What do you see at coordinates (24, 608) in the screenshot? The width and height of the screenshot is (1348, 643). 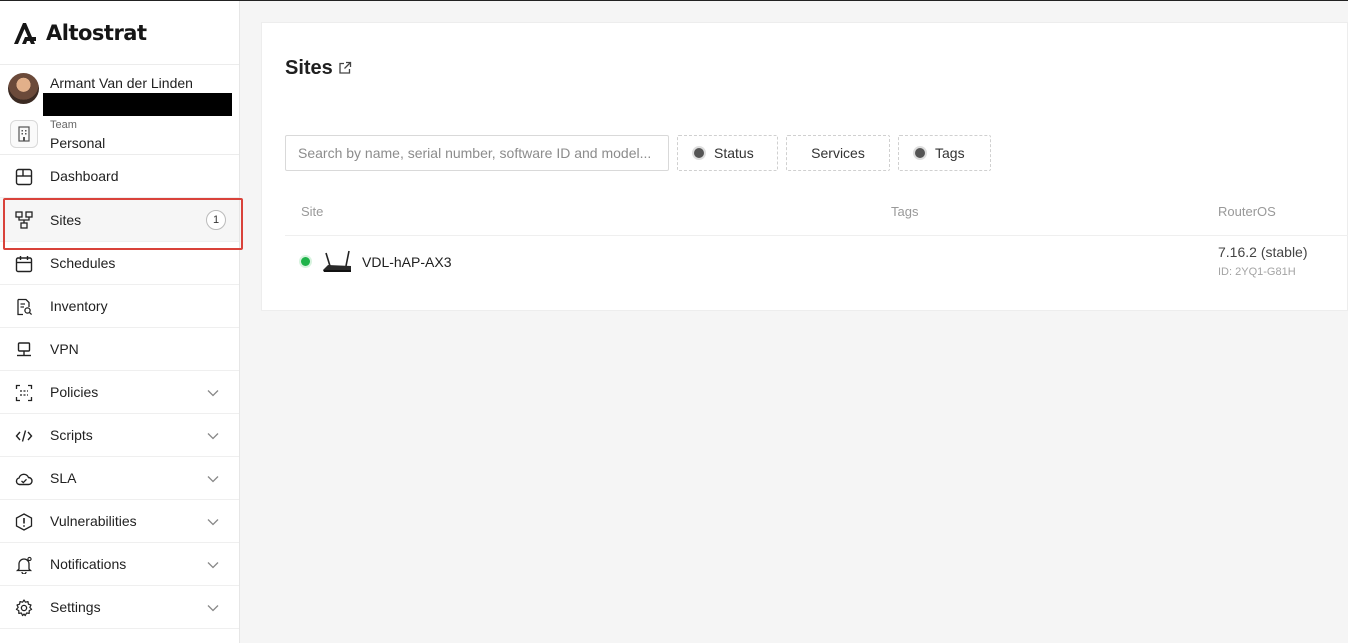 I see `gear-icon` at bounding box center [24, 608].